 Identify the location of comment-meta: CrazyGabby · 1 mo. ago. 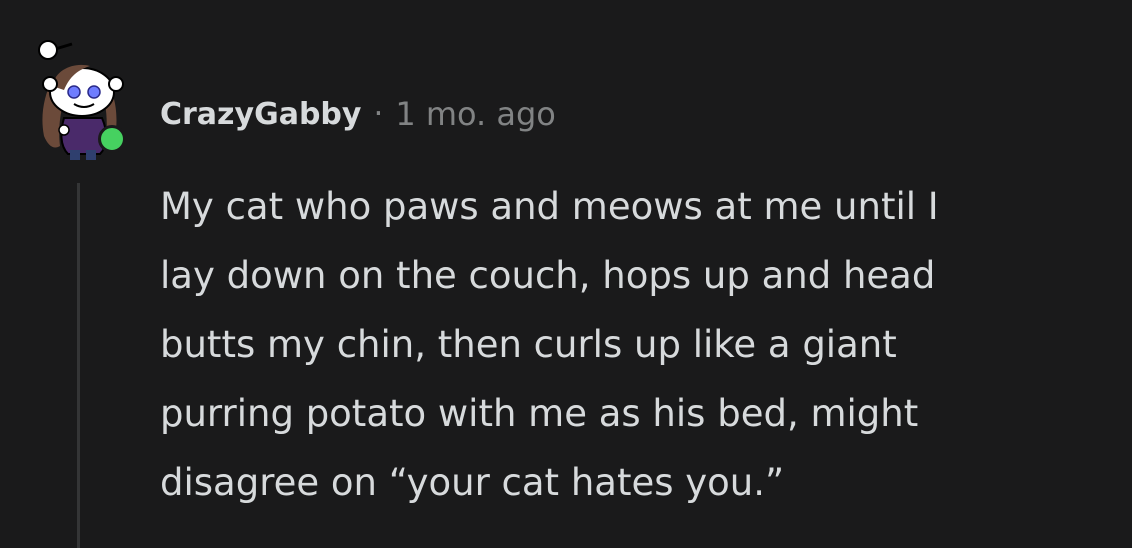
(358, 114).